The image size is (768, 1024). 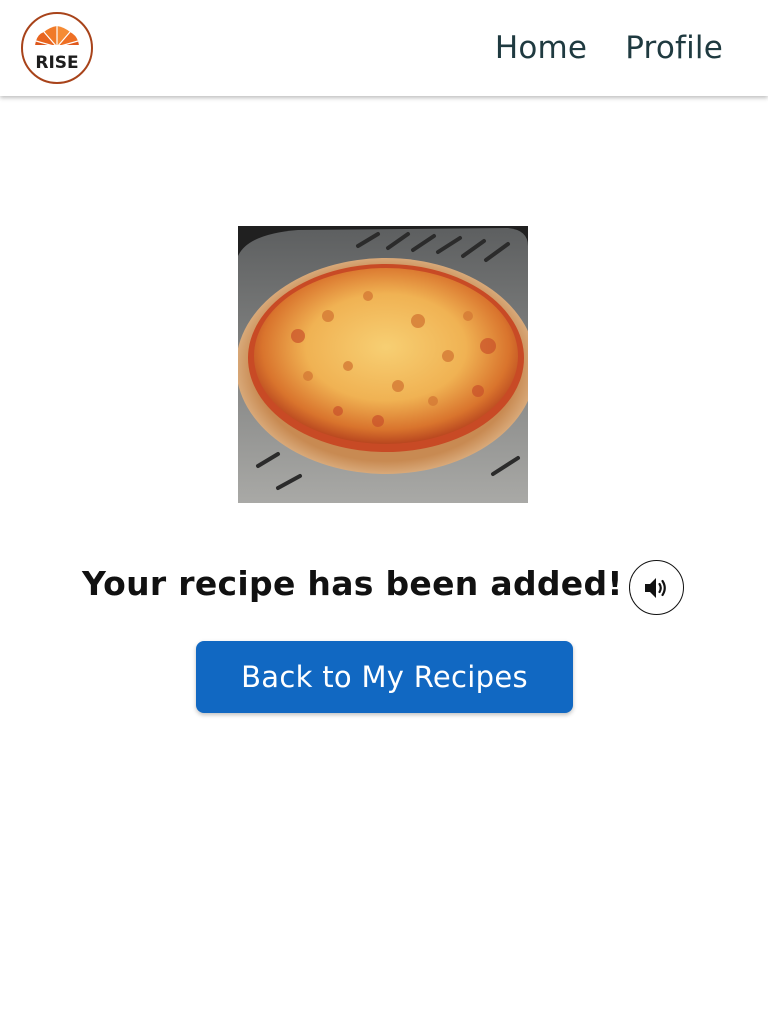 I want to click on main-nav: Home Profile, so click(x=609, y=48).